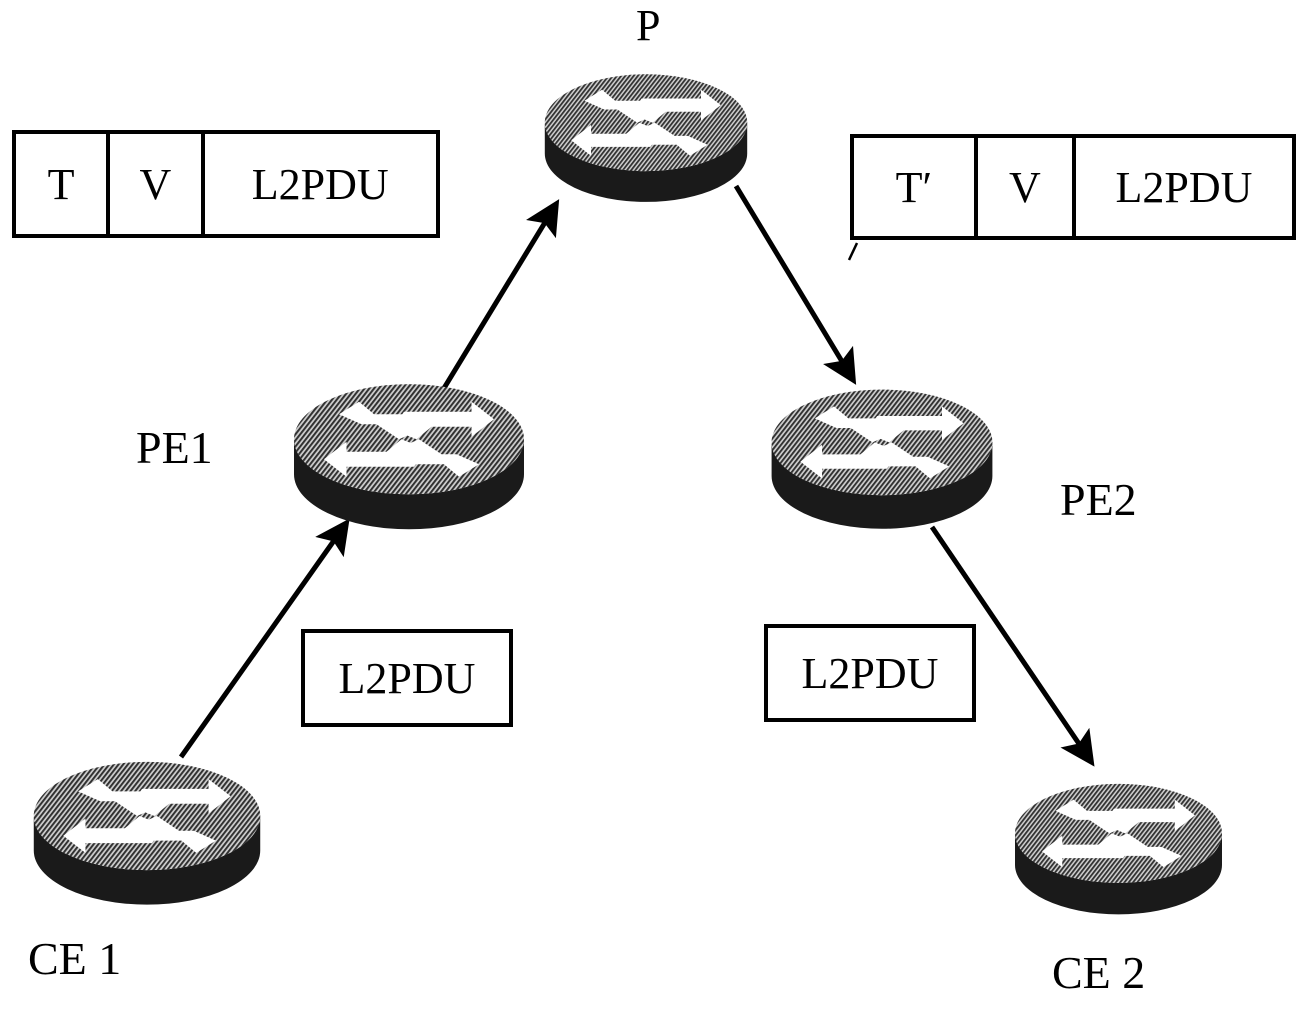 The image size is (1314, 1013). Describe the element at coordinates (1027, 187) in the screenshot. I see `packet-tagged-right-field-v: V` at that location.